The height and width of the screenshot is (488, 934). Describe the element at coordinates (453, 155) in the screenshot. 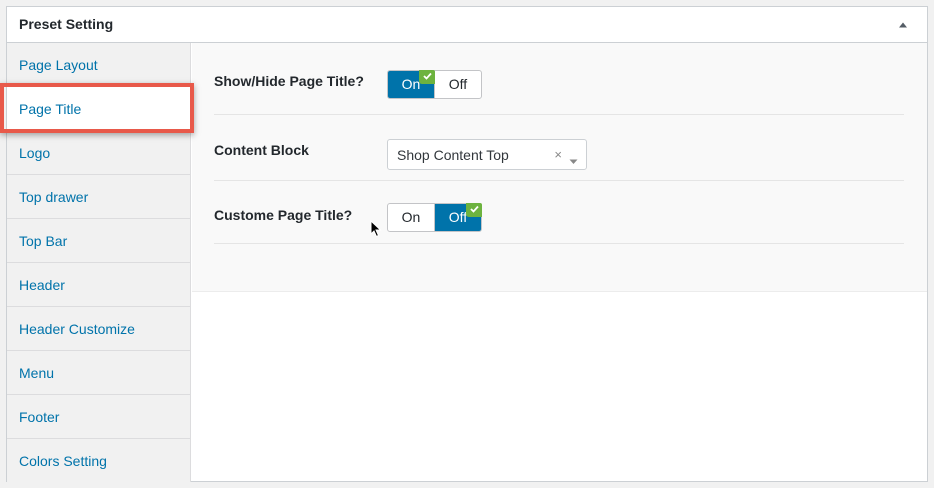

I see `content-block-value: Shop Content Top` at that location.